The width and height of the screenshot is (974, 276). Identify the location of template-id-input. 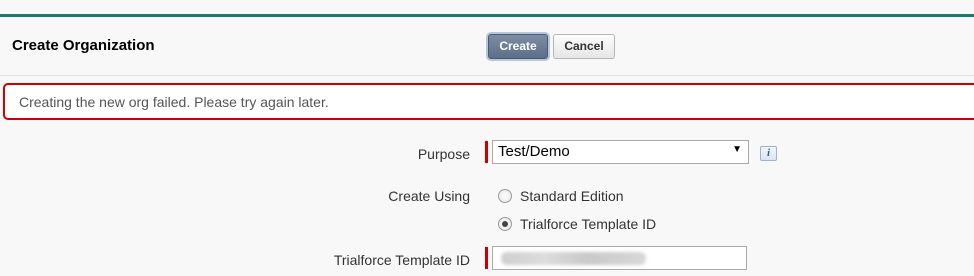
(619, 258).